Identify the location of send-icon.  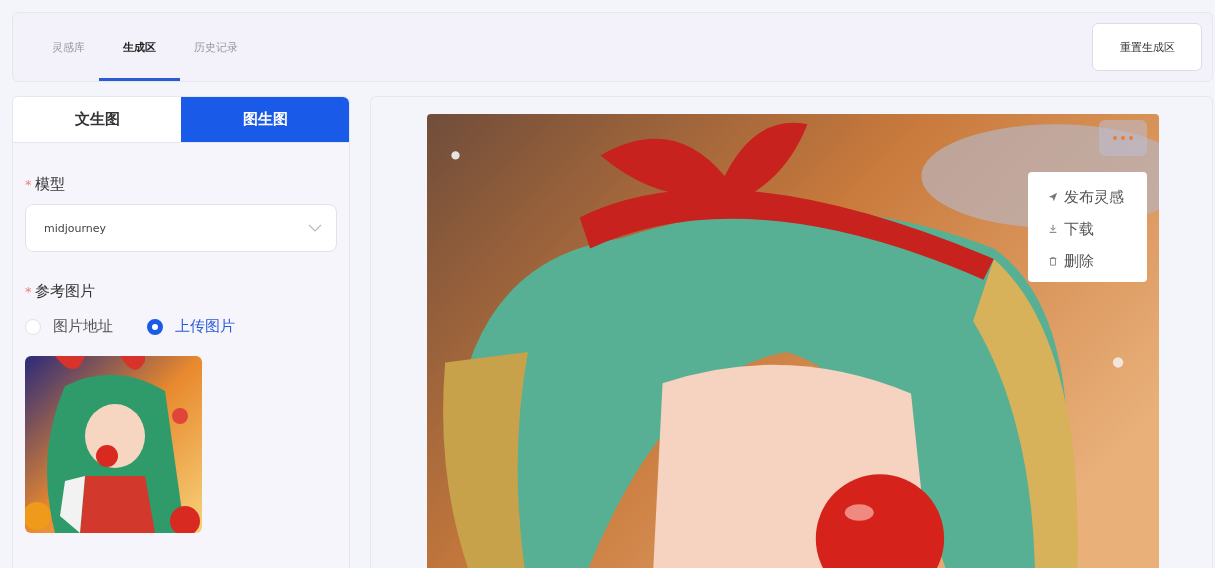
(1053, 197).